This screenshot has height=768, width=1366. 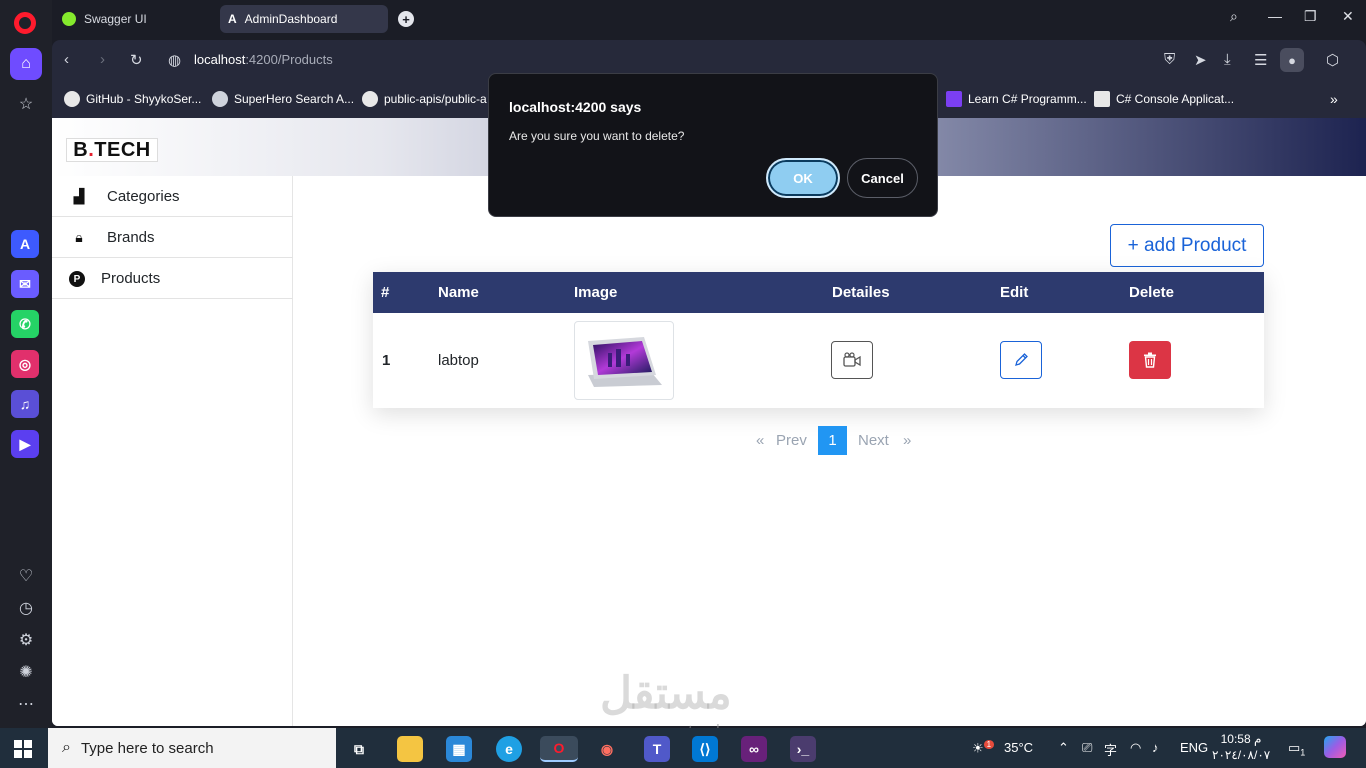 I want to click on windows-start-icon, so click(x=23, y=749).